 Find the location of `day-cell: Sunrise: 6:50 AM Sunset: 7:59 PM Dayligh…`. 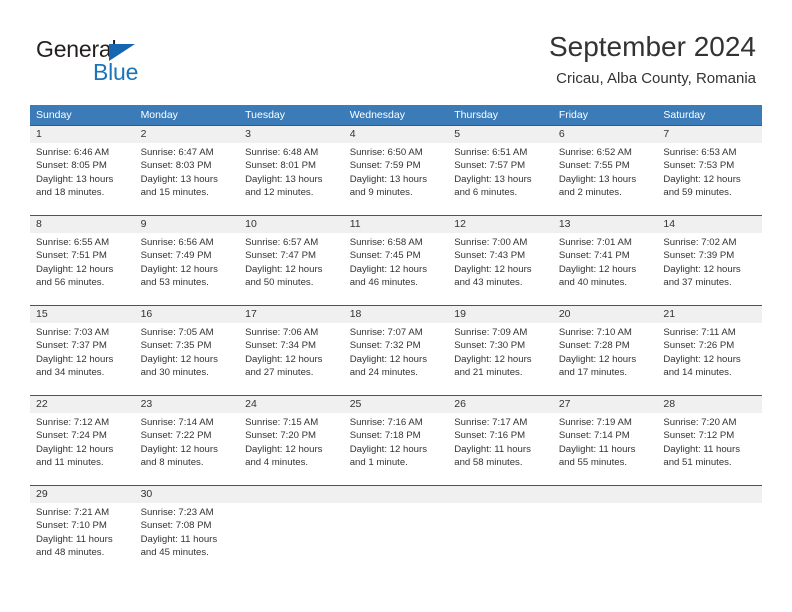

day-cell: Sunrise: 6:50 AM Sunset: 7:59 PM Dayligh… is located at coordinates (396, 179).